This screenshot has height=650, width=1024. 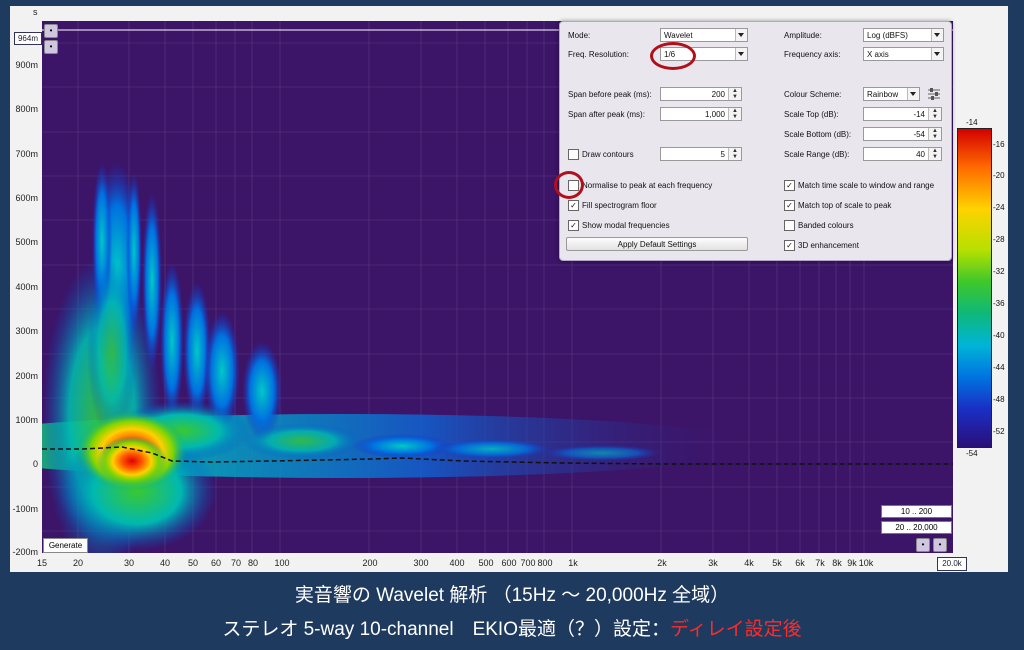 What do you see at coordinates (852, 563) in the screenshot?
I see `x-tick: 9k` at bounding box center [852, 563].